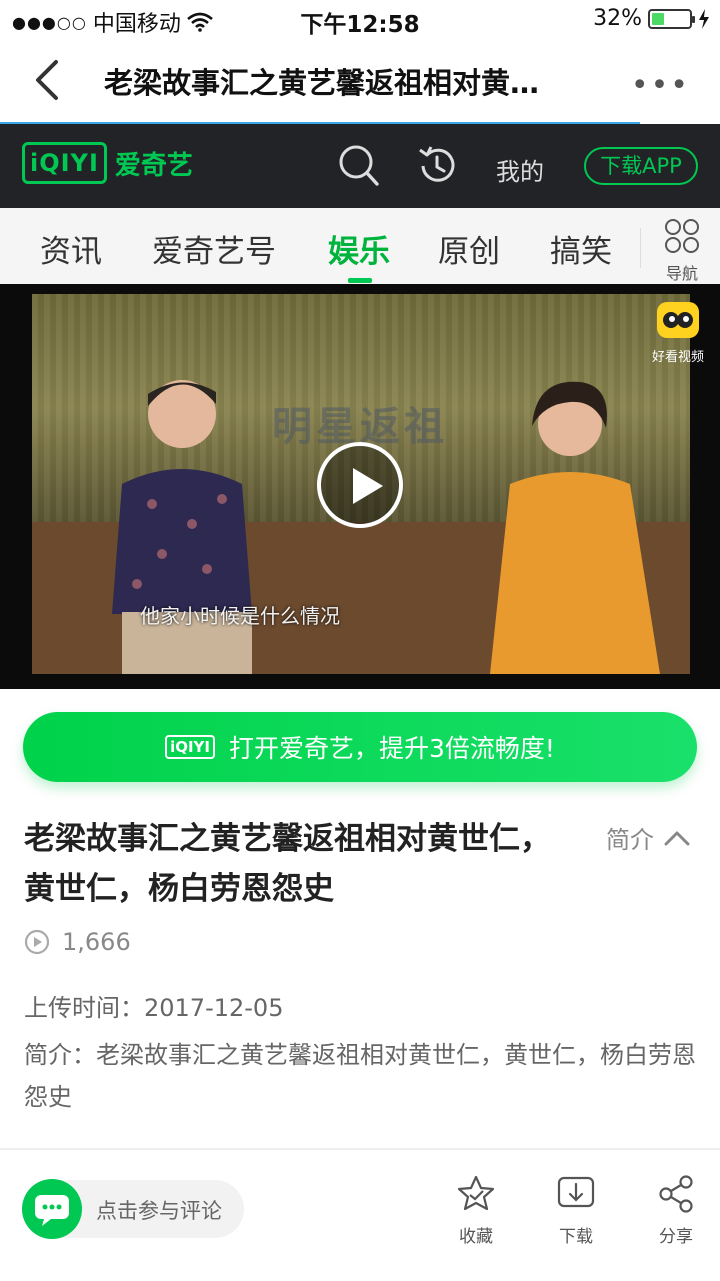 Image resolution: width=720 pixels, height=1281 pixels. I want to click on open-app-text: 打开爱奇艺，提升3倍流畅度!, so click(391, 748).